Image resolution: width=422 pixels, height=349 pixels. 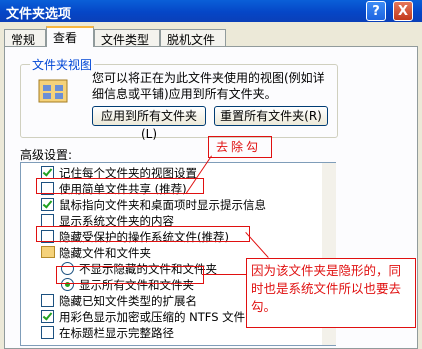 I want to click on annotation-note: 因为该文件夹是隐形的，同时也是系统文件所以也要去勾。, so click(x=331, y=293).